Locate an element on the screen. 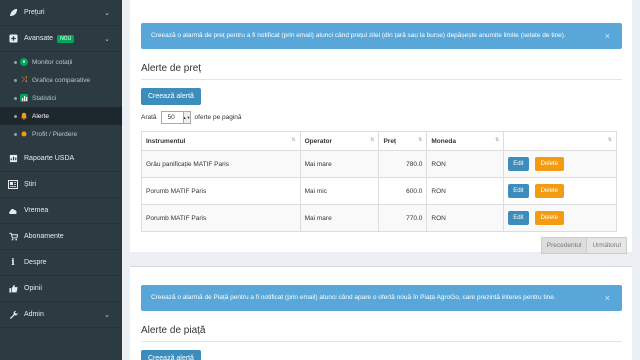 This screenshot has height=360, width=640. sidebar-subitem-label: Alerte is located at coordinates (40, 116).